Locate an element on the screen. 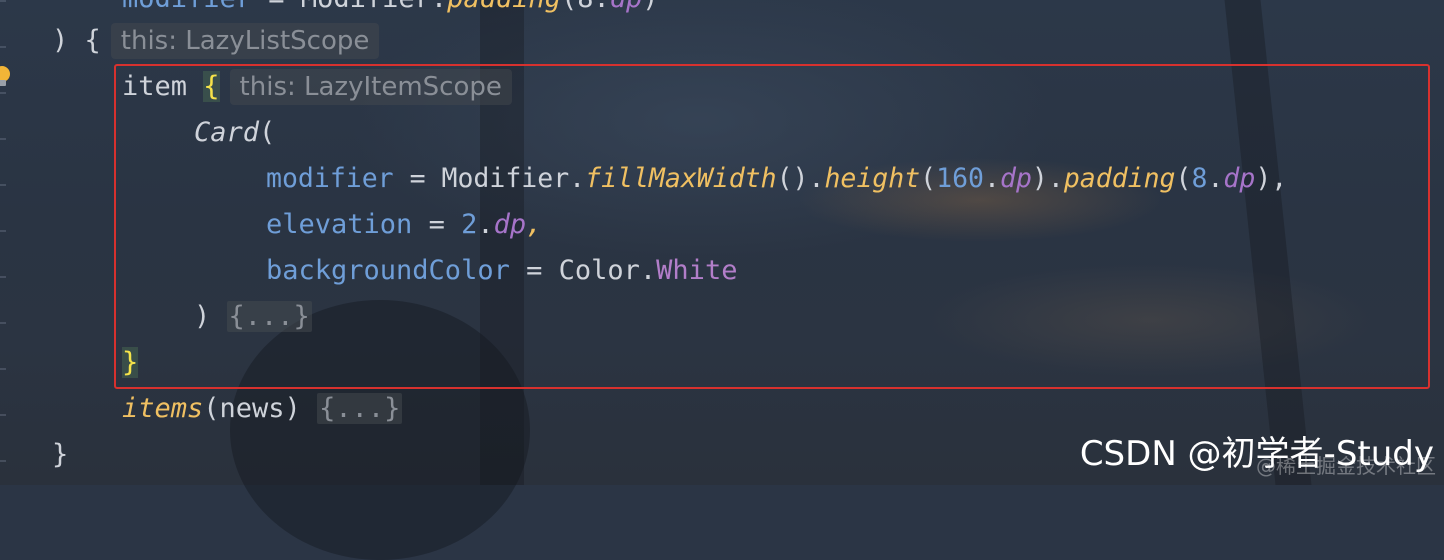 This screenshot has width=1444, height=560. folded-code-region: {...} is located at coordinates (360, 408).